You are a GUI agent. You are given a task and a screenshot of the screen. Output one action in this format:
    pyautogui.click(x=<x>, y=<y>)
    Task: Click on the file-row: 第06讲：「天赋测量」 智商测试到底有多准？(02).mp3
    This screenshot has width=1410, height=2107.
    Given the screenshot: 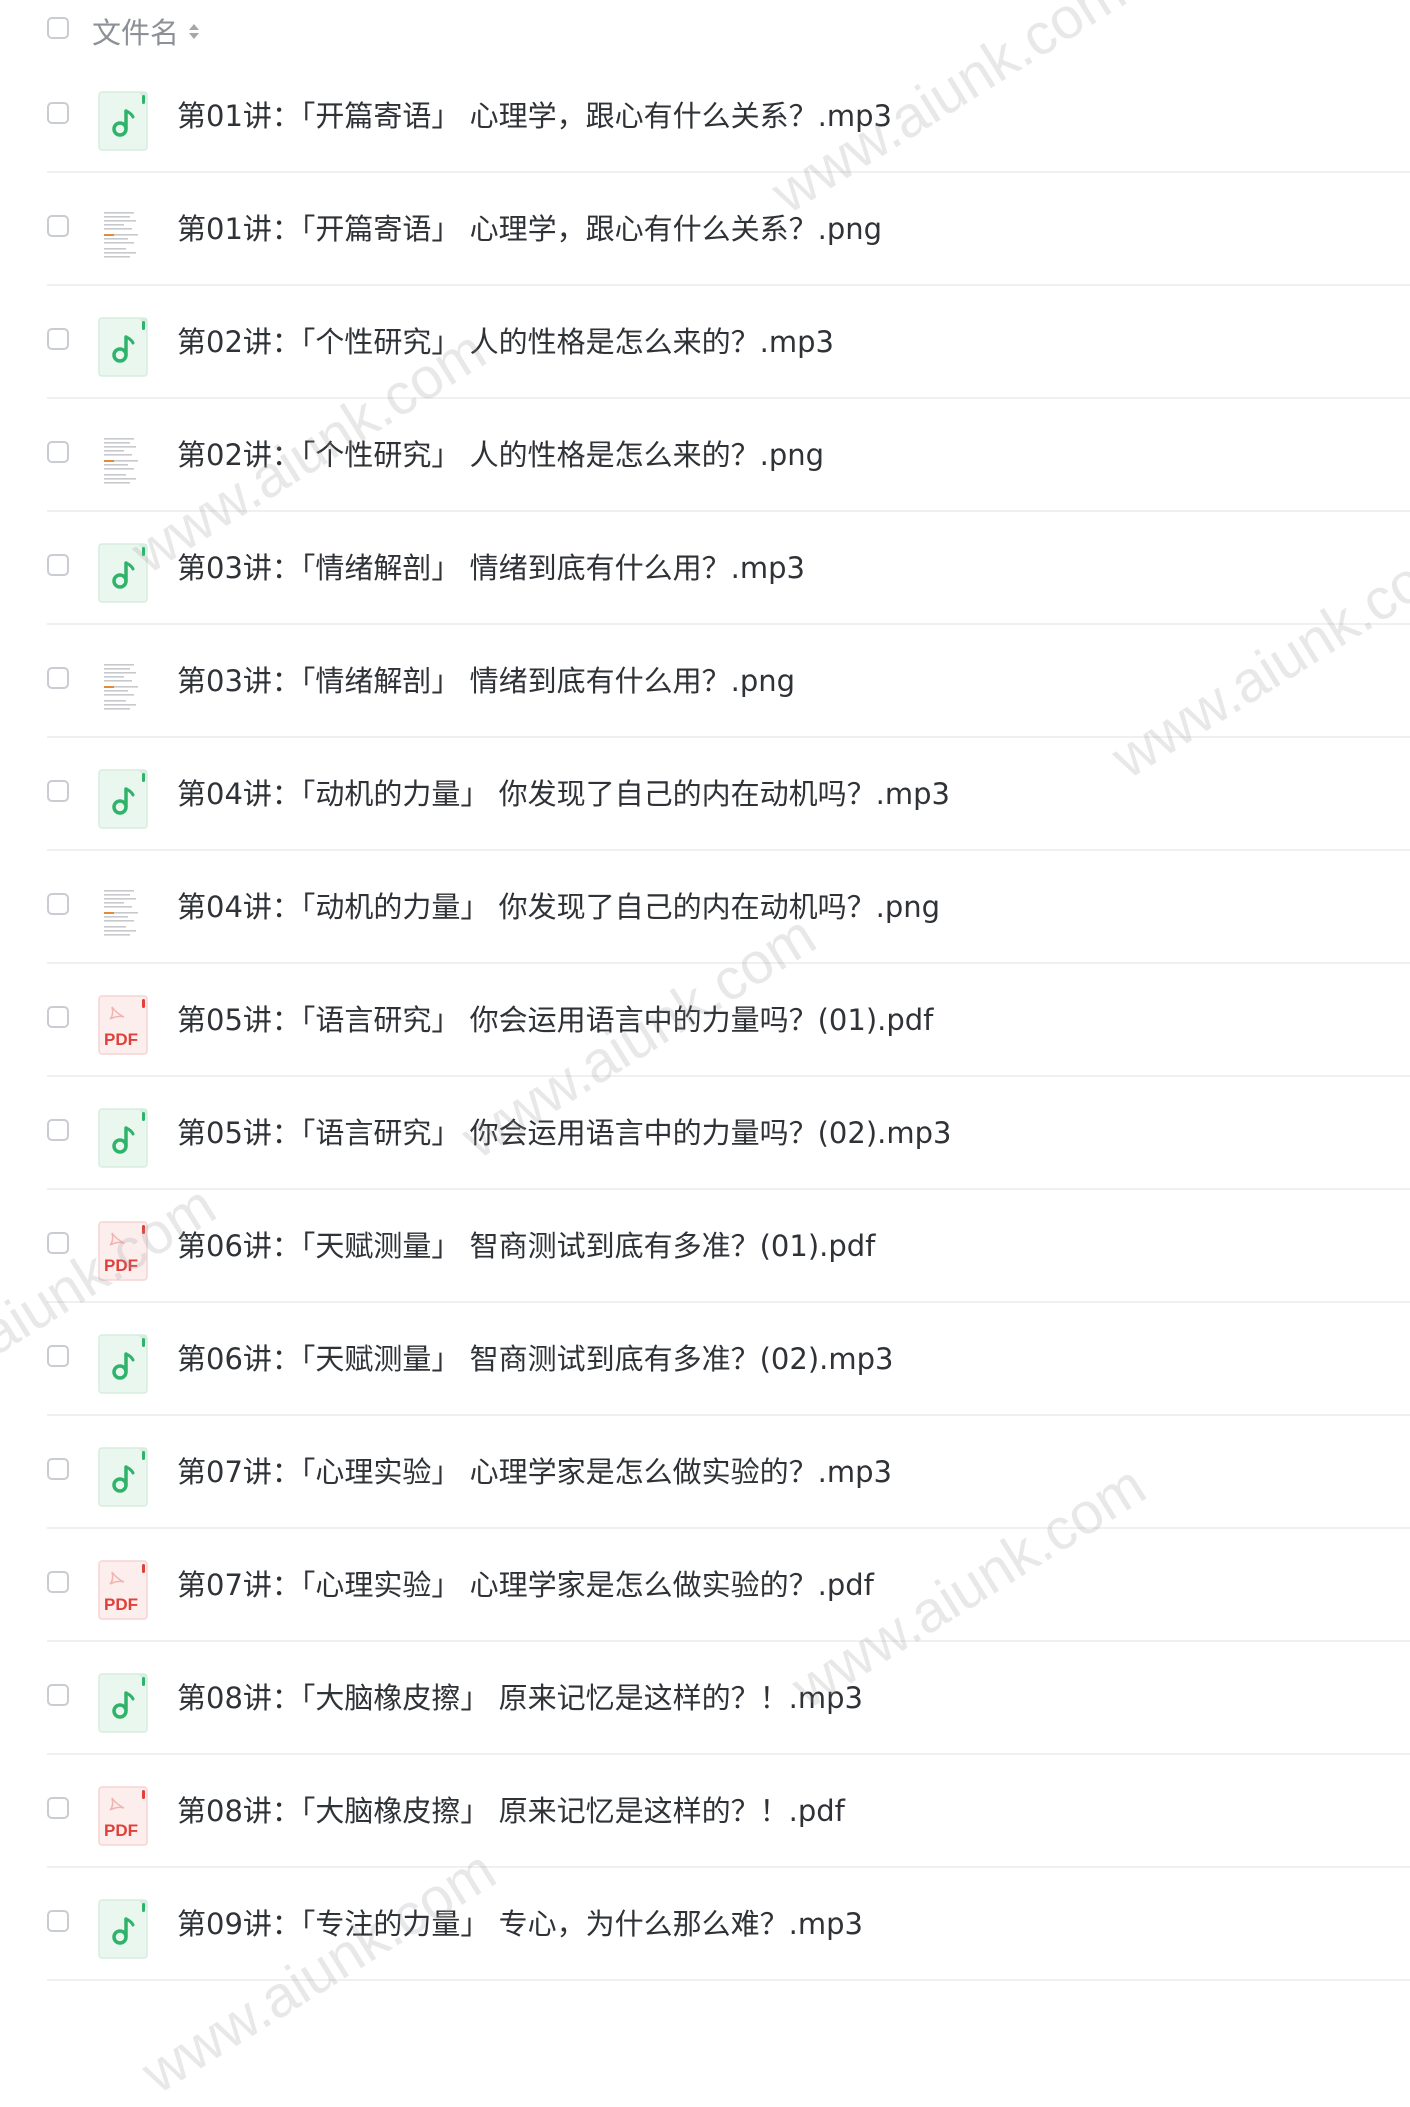 What is the action you would take?
    pyautogui.click(x=728, y=1359)
    